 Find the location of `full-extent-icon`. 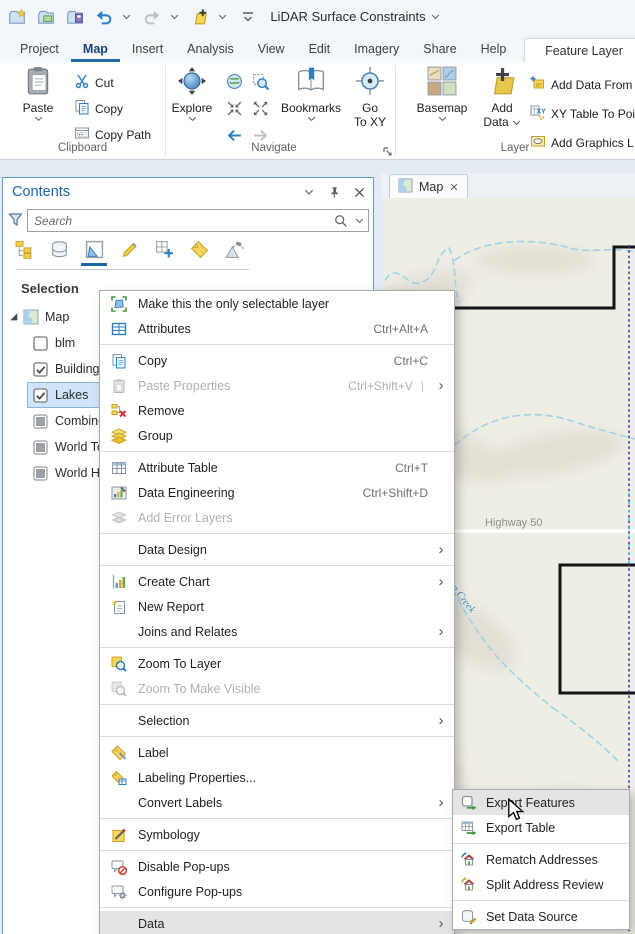

full-extent-icon is located at coordinates (234, 81).